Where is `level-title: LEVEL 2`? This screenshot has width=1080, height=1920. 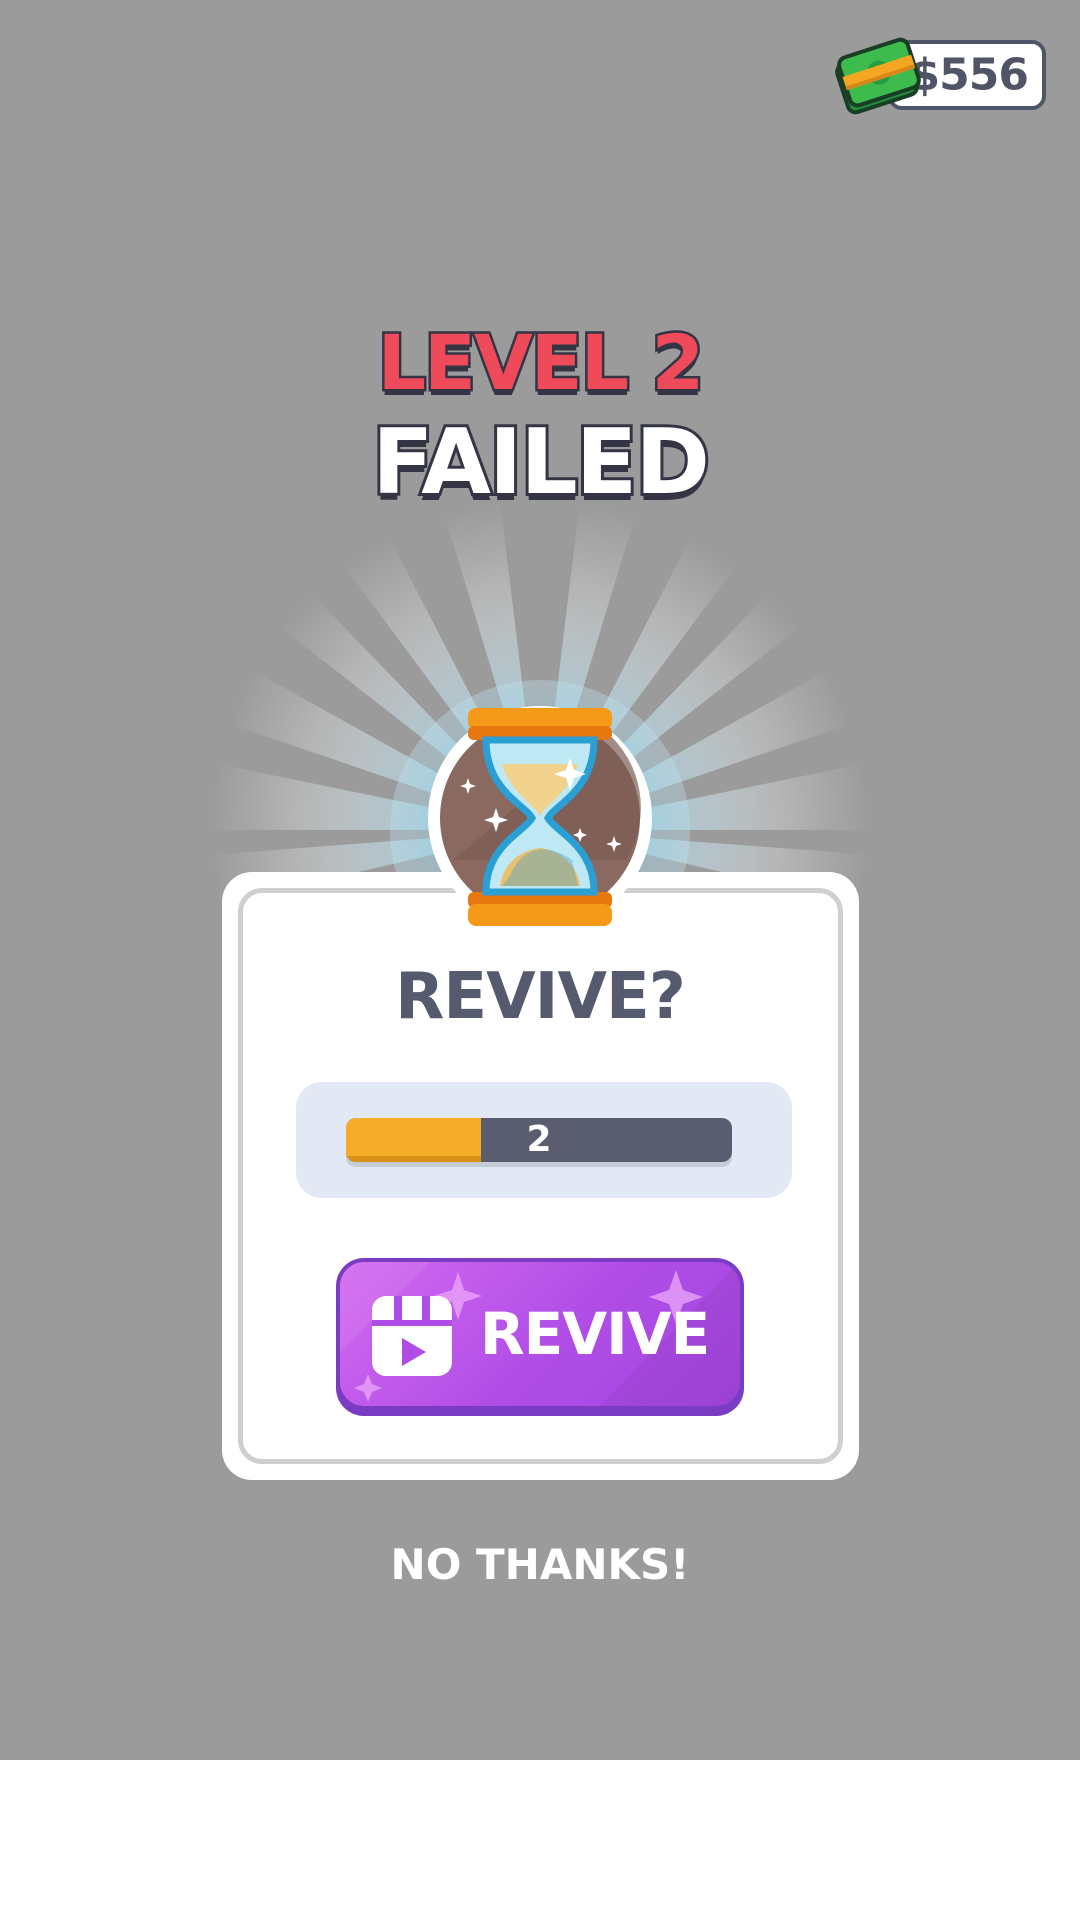
level-title: LEVEL 2 is located at coordinates (541, 363).